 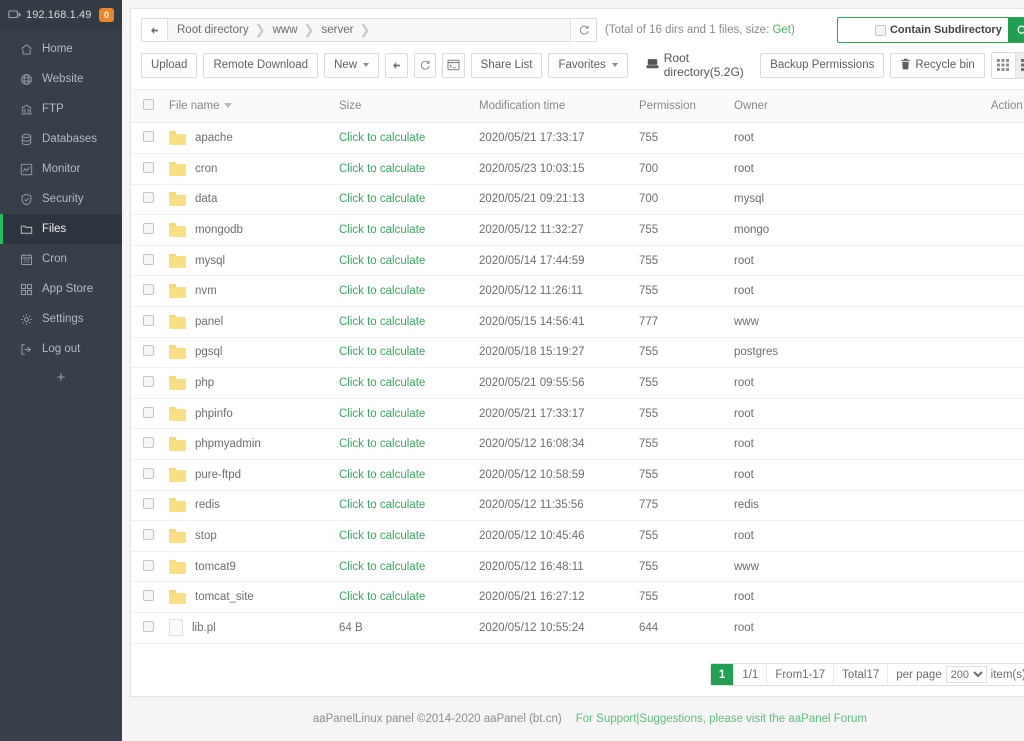 What do you see at coordinates (686, 200) in the screenshot?
I see `permission-cell: 700` at bounding box center [686, 200].